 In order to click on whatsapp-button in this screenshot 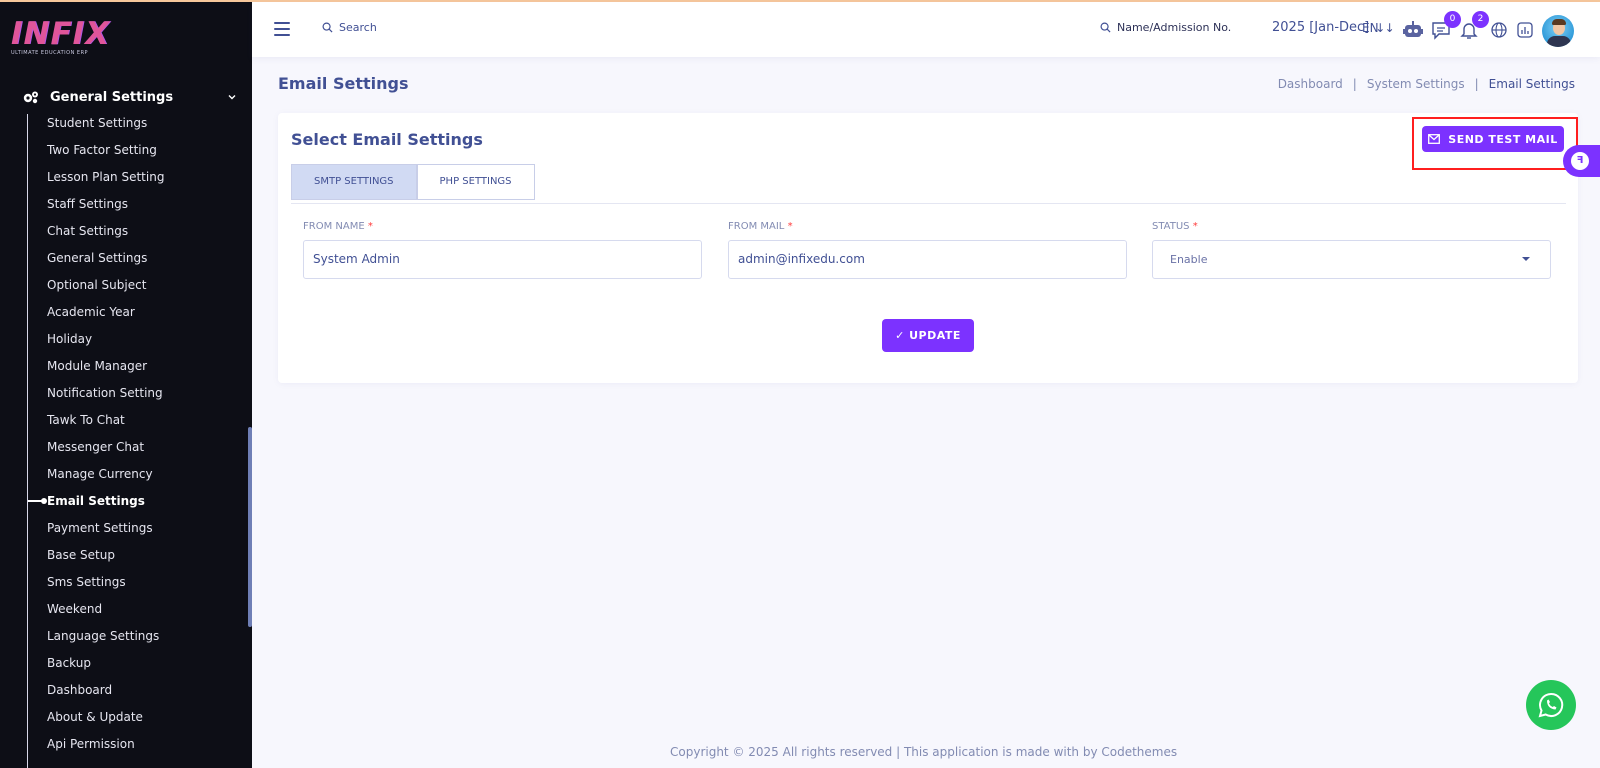, I will do `click(1551, 705)`.